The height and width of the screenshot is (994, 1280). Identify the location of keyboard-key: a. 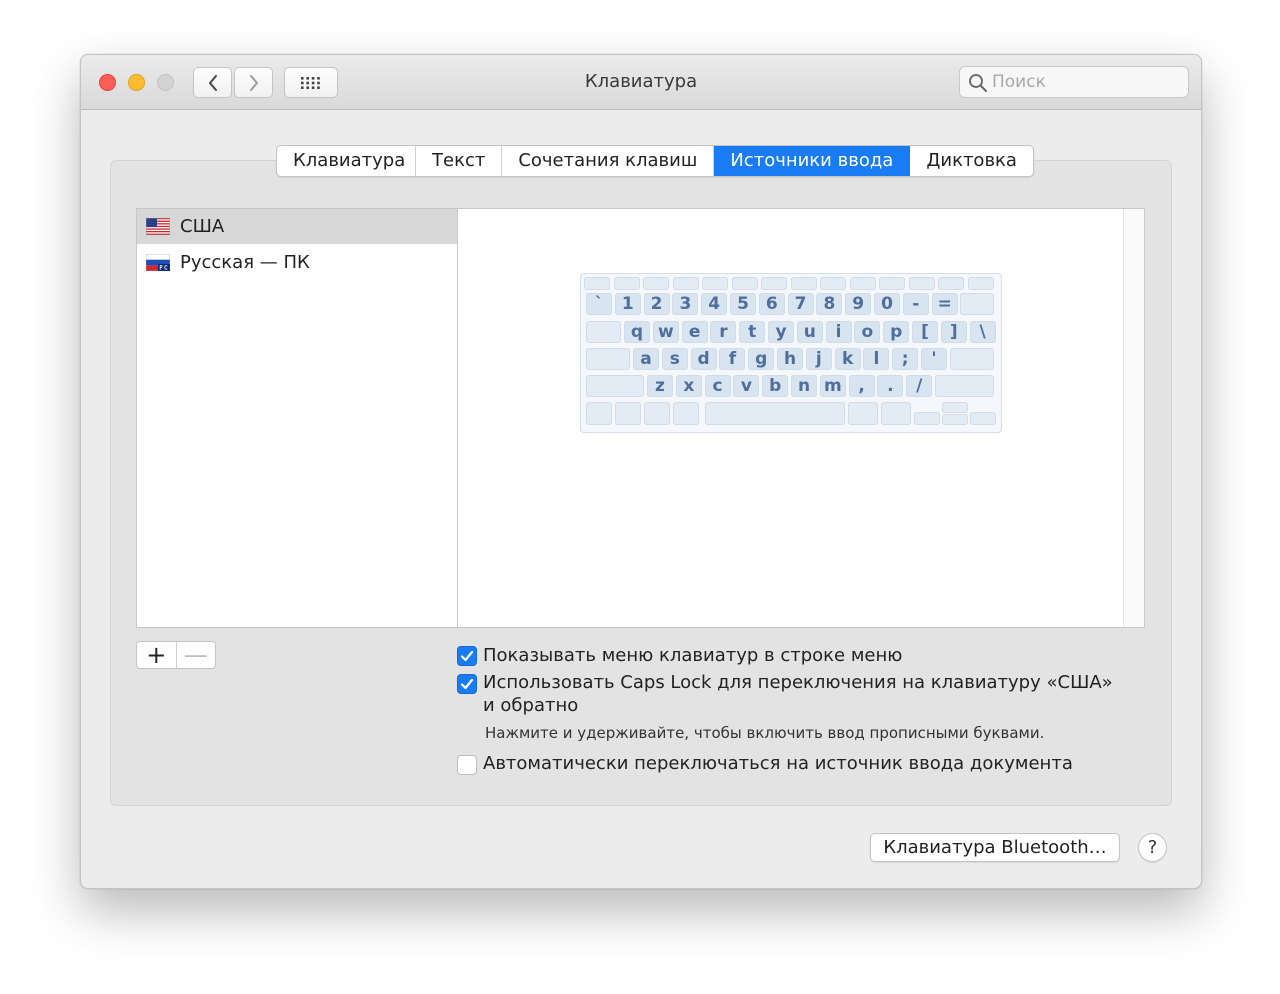
(646, 359).